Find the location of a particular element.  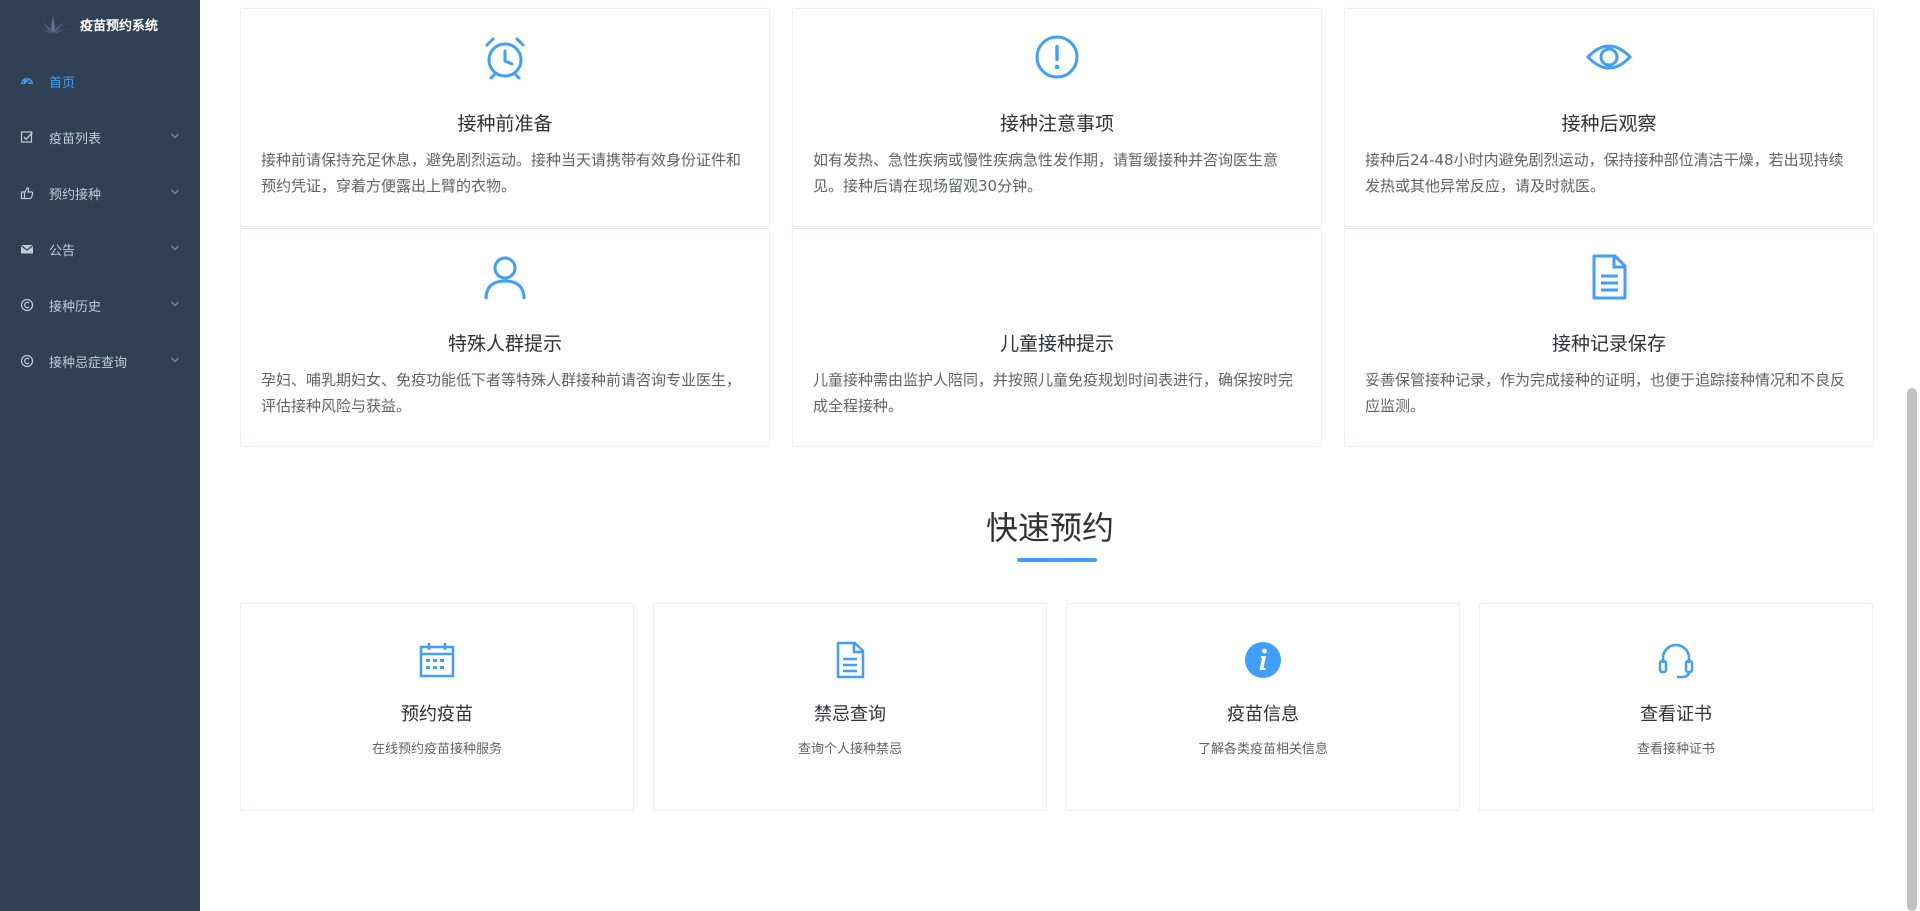

quick-card-title: 疫苗信息 is located at coordinates (1263, 714).